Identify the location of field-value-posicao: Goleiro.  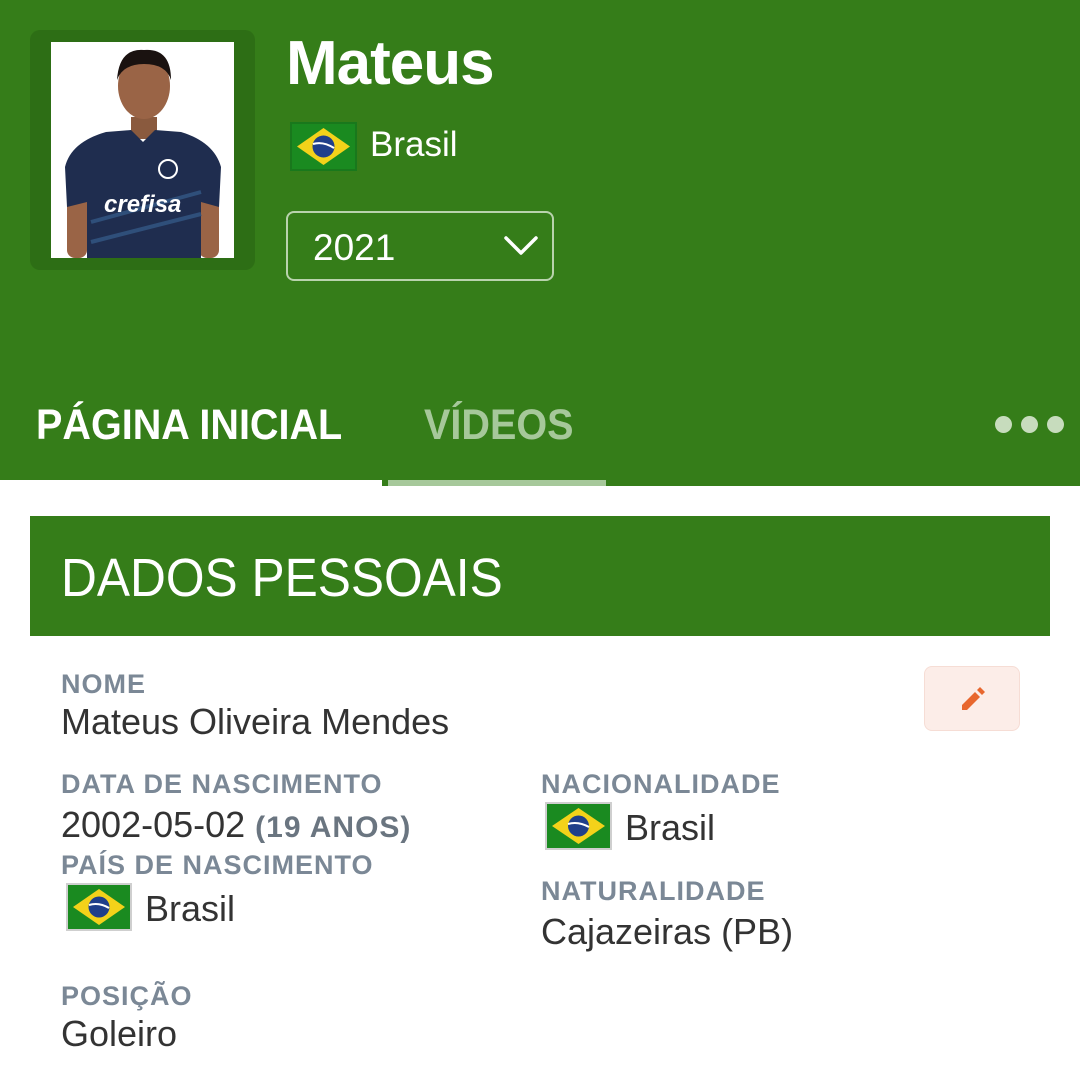
(119, 1033).